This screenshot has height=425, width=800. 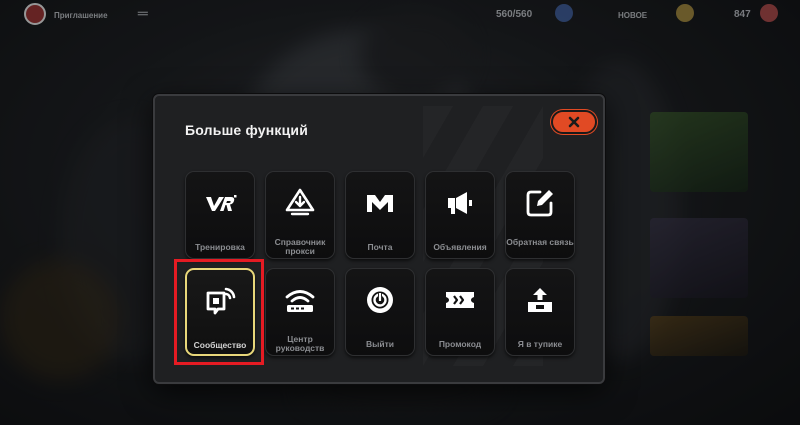 I want to click on tile-training: Тренировка, so click(x=220, y=215).